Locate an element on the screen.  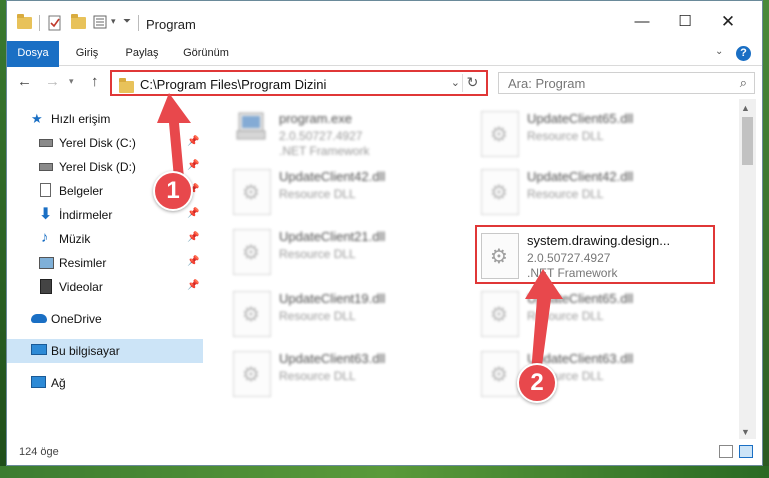
step-badge-1: 1 is located at coordinates (173, 191).